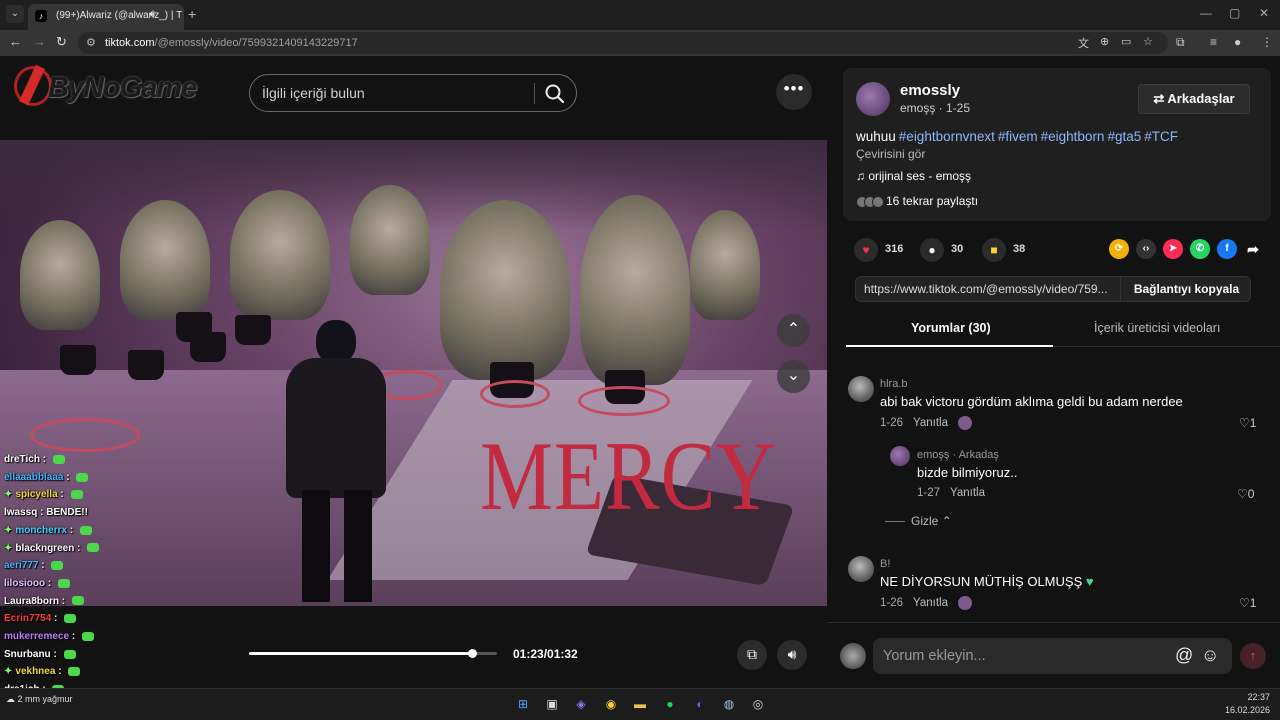 This screenshot has height=720, width=1280. I want to click on tab-creator-videos: İçerik üreticisi videoları, so click(1157, 328).